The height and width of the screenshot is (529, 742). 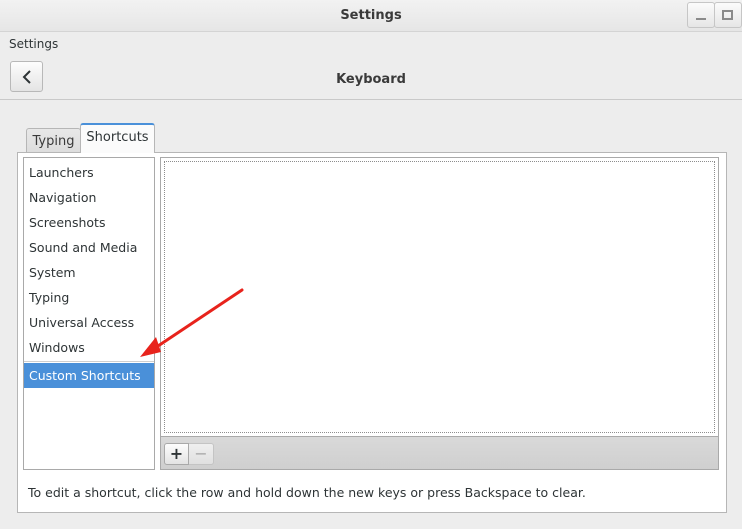 I want to click on tab-shortcuts: Shortcuts, so click(x=117, y=138).